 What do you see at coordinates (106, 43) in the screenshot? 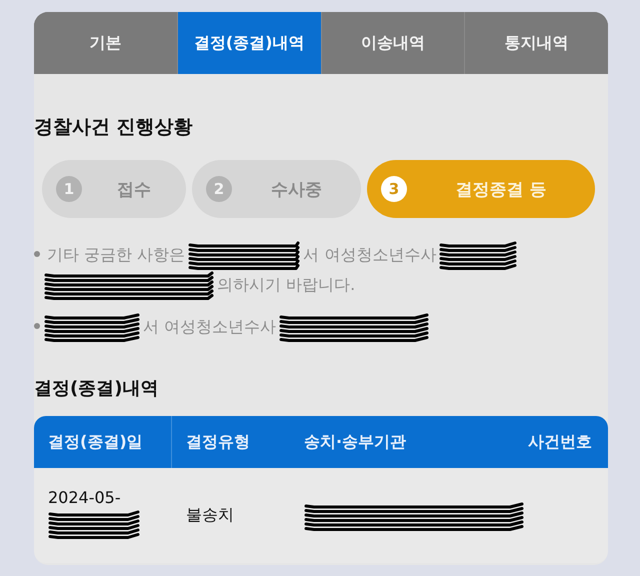
I see `tab: 기본` at bounding box center [106, 43].